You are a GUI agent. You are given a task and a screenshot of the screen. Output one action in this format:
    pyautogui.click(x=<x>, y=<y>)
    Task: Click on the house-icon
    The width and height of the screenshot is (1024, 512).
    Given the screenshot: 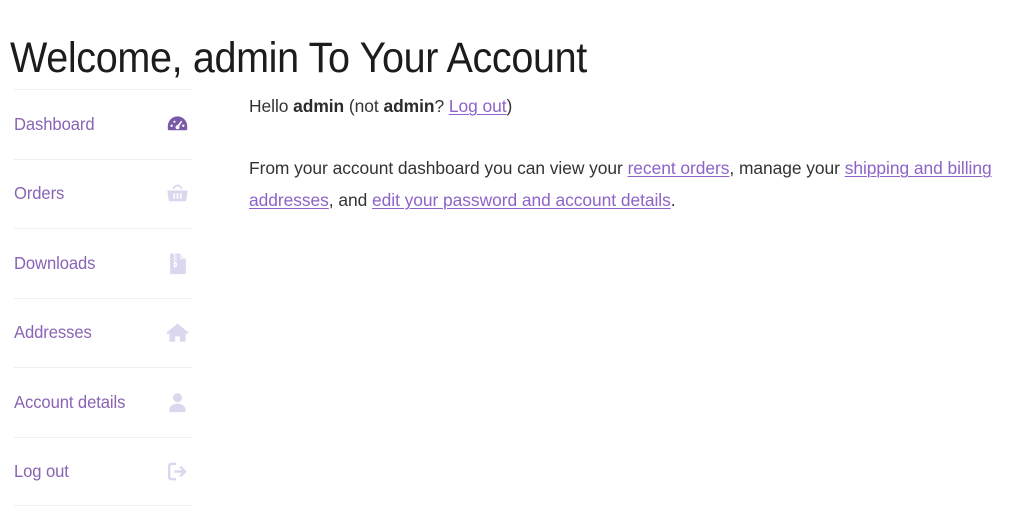 What is the action you would take?
    pyautogui.click(x=177, y=333)
    